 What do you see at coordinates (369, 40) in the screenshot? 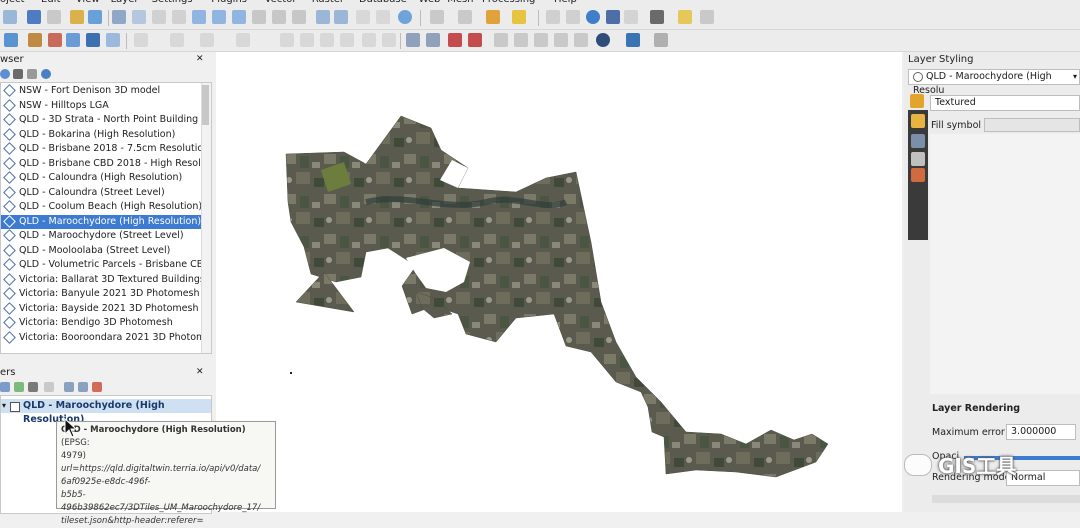
I see `undo-icon` at bounding box center [369, 40].